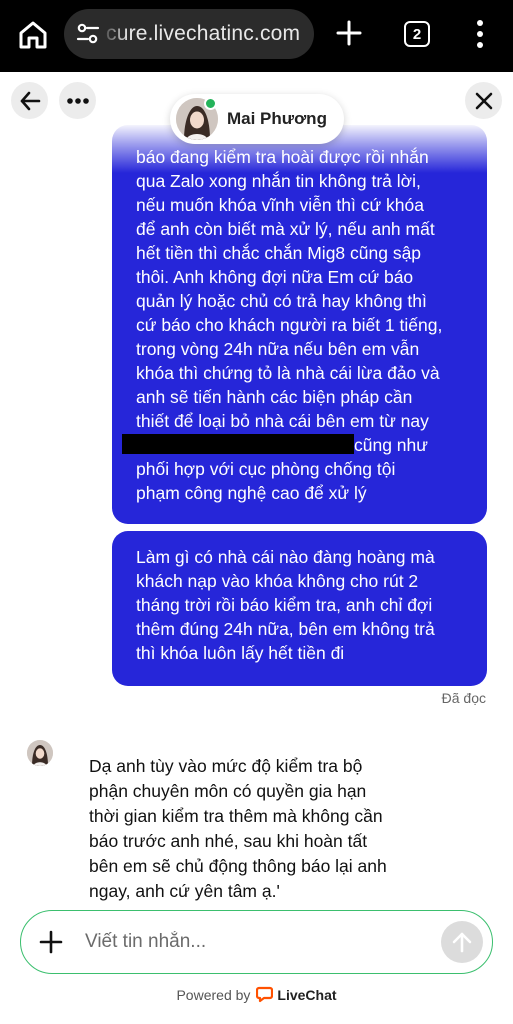 Image resolution: width=513 pixels, height=1024 pixels. Describe the element at coordinates (274, 397) in the screenshot. I see `message-line: anh sẽ tiến hành các biện pháp cần` at that location.